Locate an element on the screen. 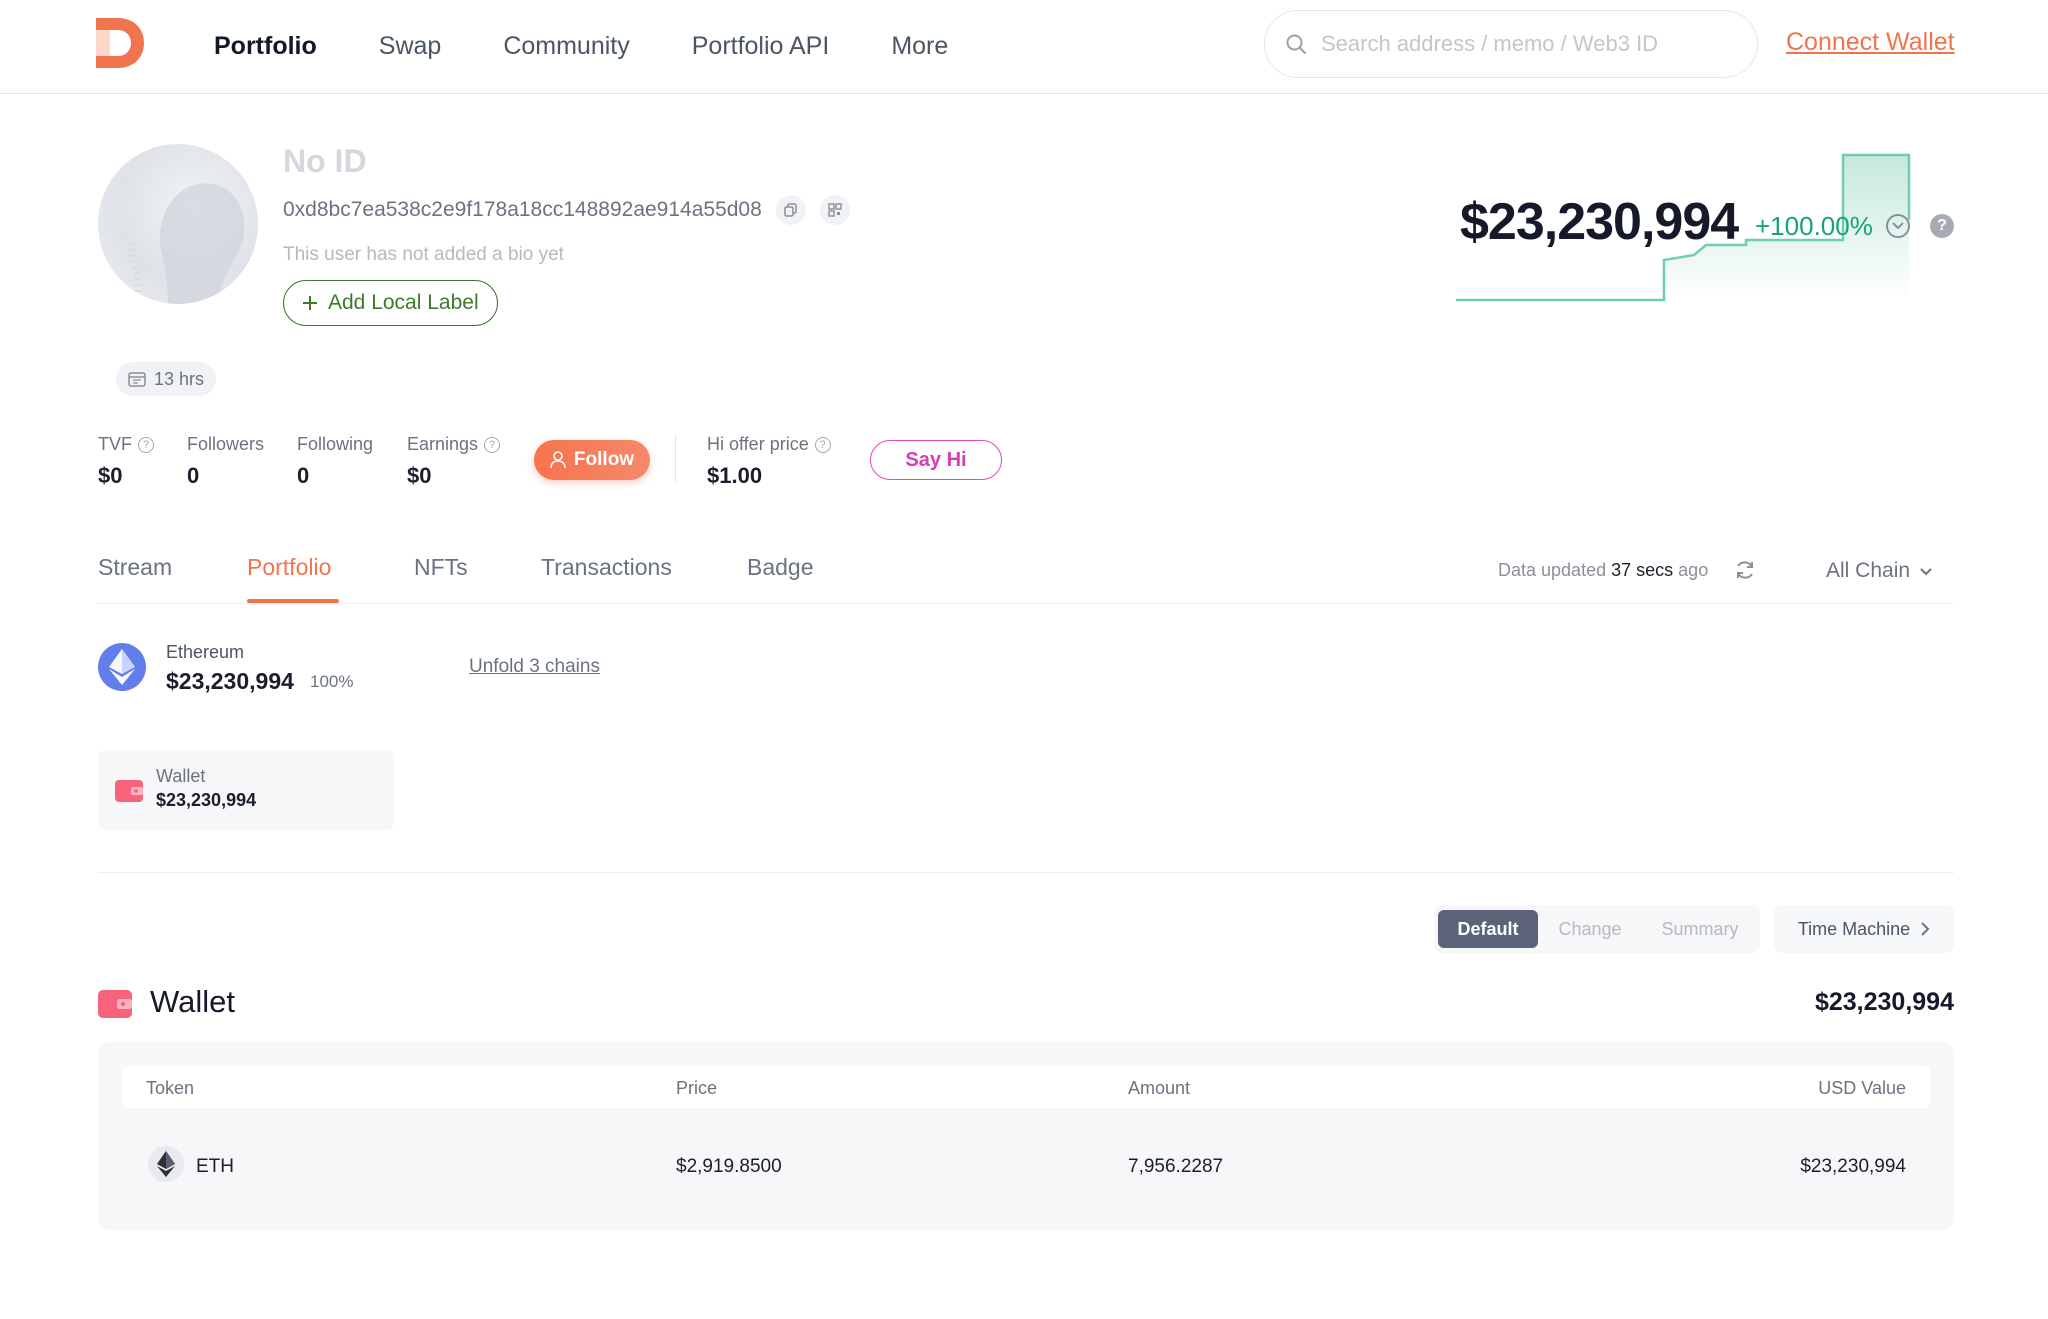 The image size is (2048, 1319). nav-item-portfolio-api: Portfolio API is located at coordinates (761, 46).